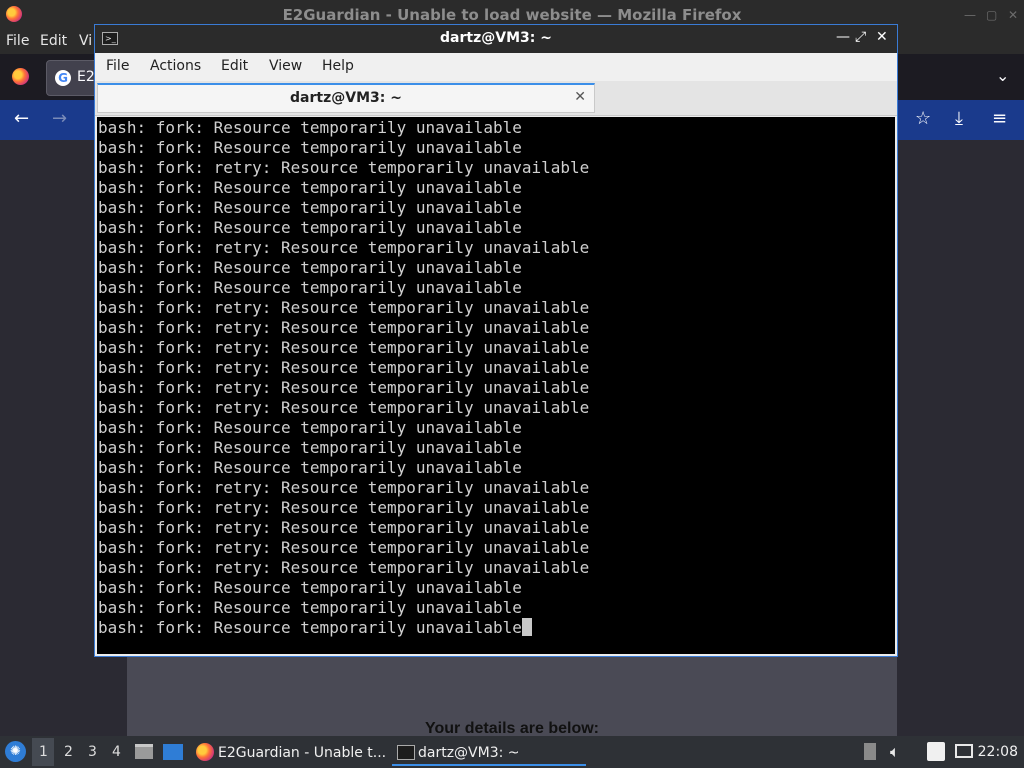 This screenshot has width=1024, height=768. Describe the element at coordinates (959, 118) in the screenshot. I see `download-icon: ⤓` at that location.